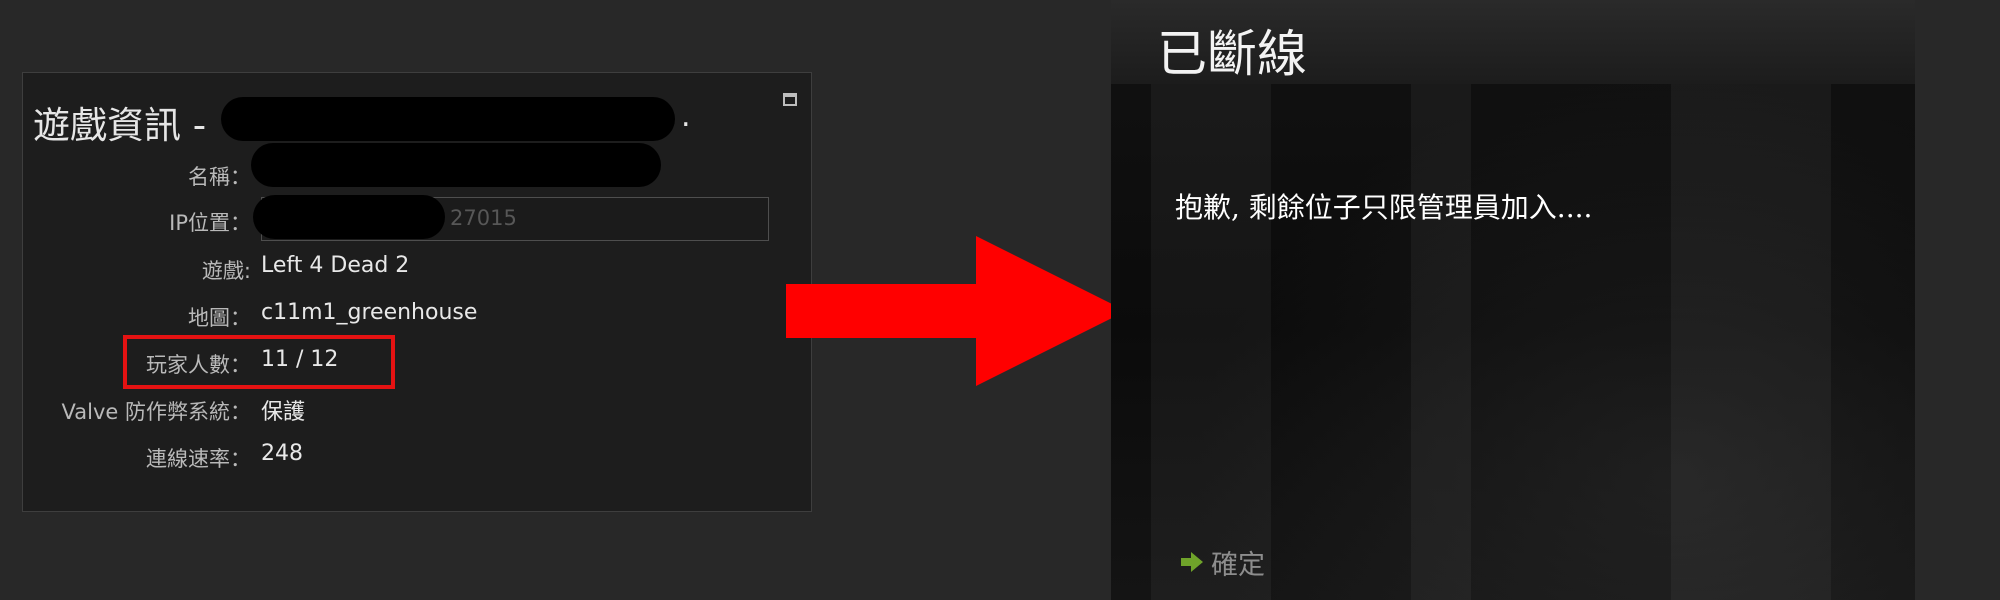 The width and height of the screenshot is (2000, 600). What do you see at coordinates (349, 217) in the screenshot?
I see `redacted-ip-value` at bounding box center [349, 217].